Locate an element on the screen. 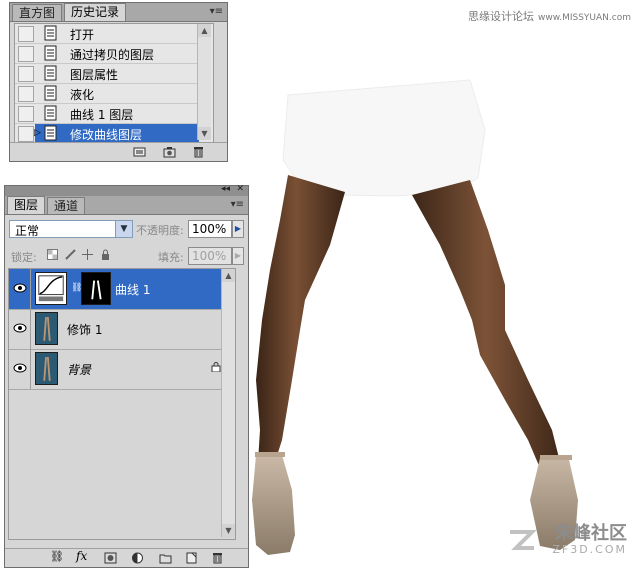 This screenshot has width=637, height=570. new-layer-icon is located at coordinates (191, 558).